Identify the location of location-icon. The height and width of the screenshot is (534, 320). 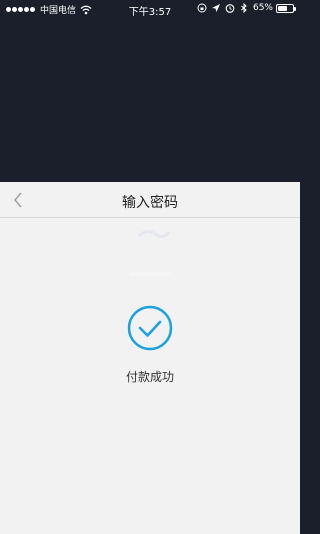
(215, 8).